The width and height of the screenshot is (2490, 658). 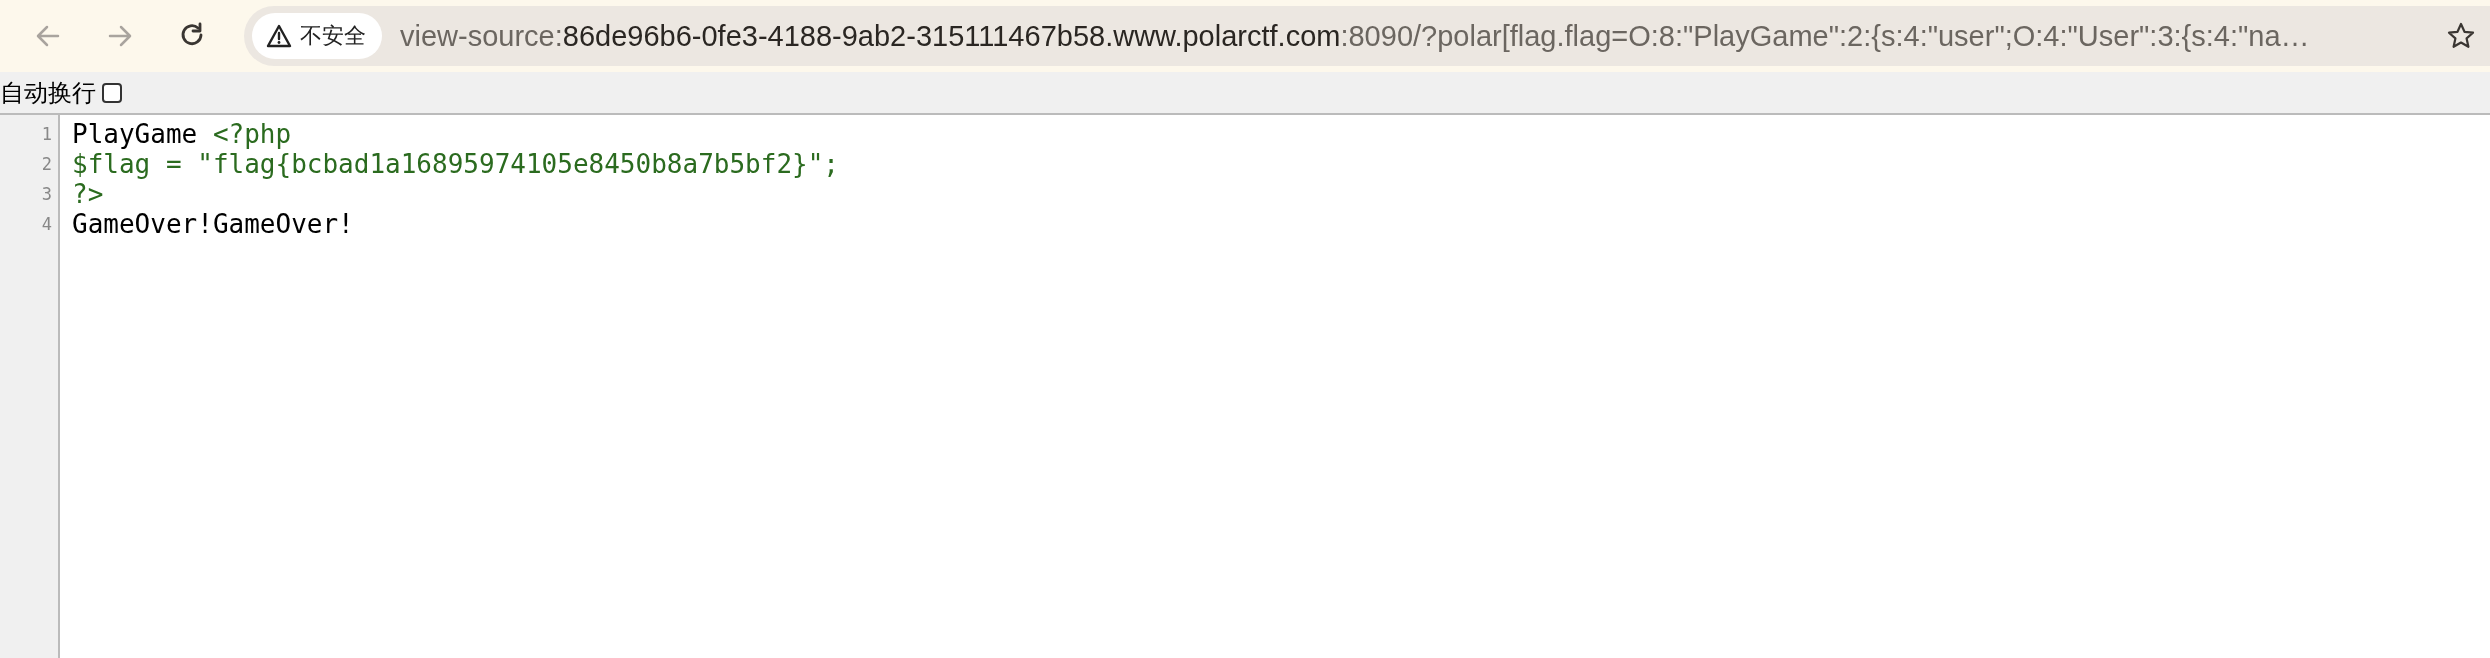 I want to click on line-number: 1, so click(x=46, y=134).